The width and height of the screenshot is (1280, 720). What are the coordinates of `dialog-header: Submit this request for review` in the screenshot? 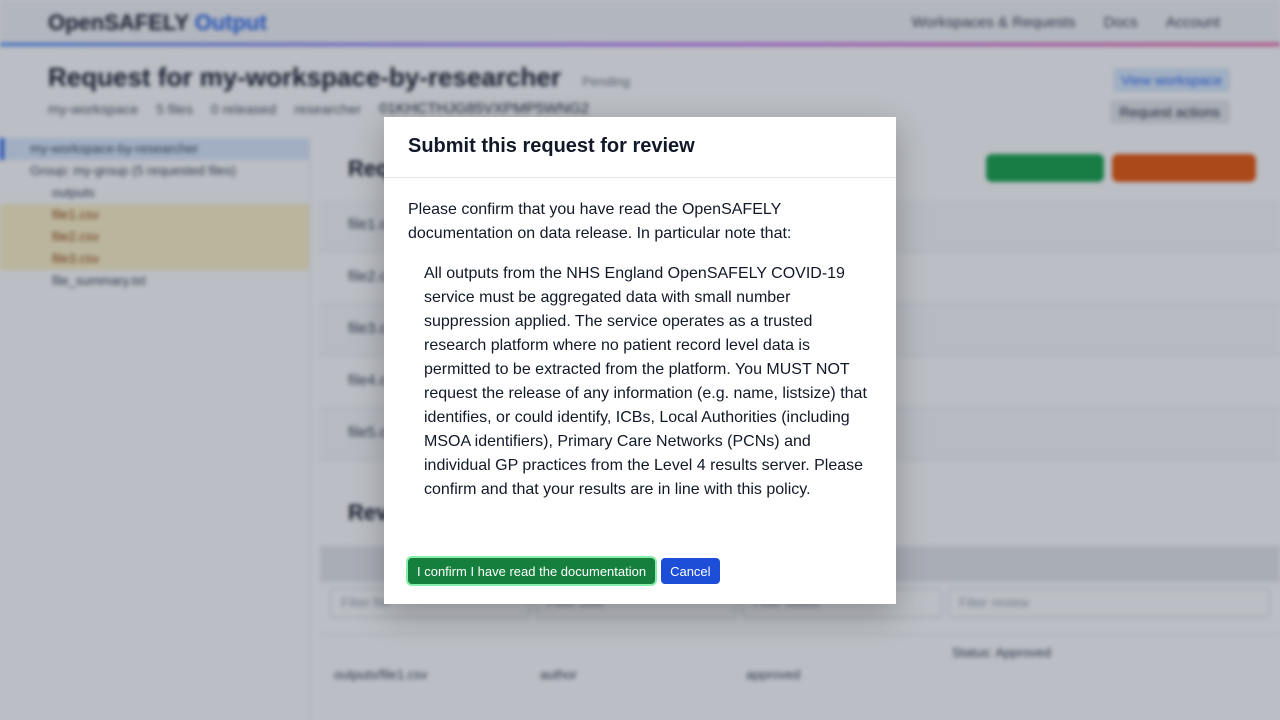 It's located at (640, 147).